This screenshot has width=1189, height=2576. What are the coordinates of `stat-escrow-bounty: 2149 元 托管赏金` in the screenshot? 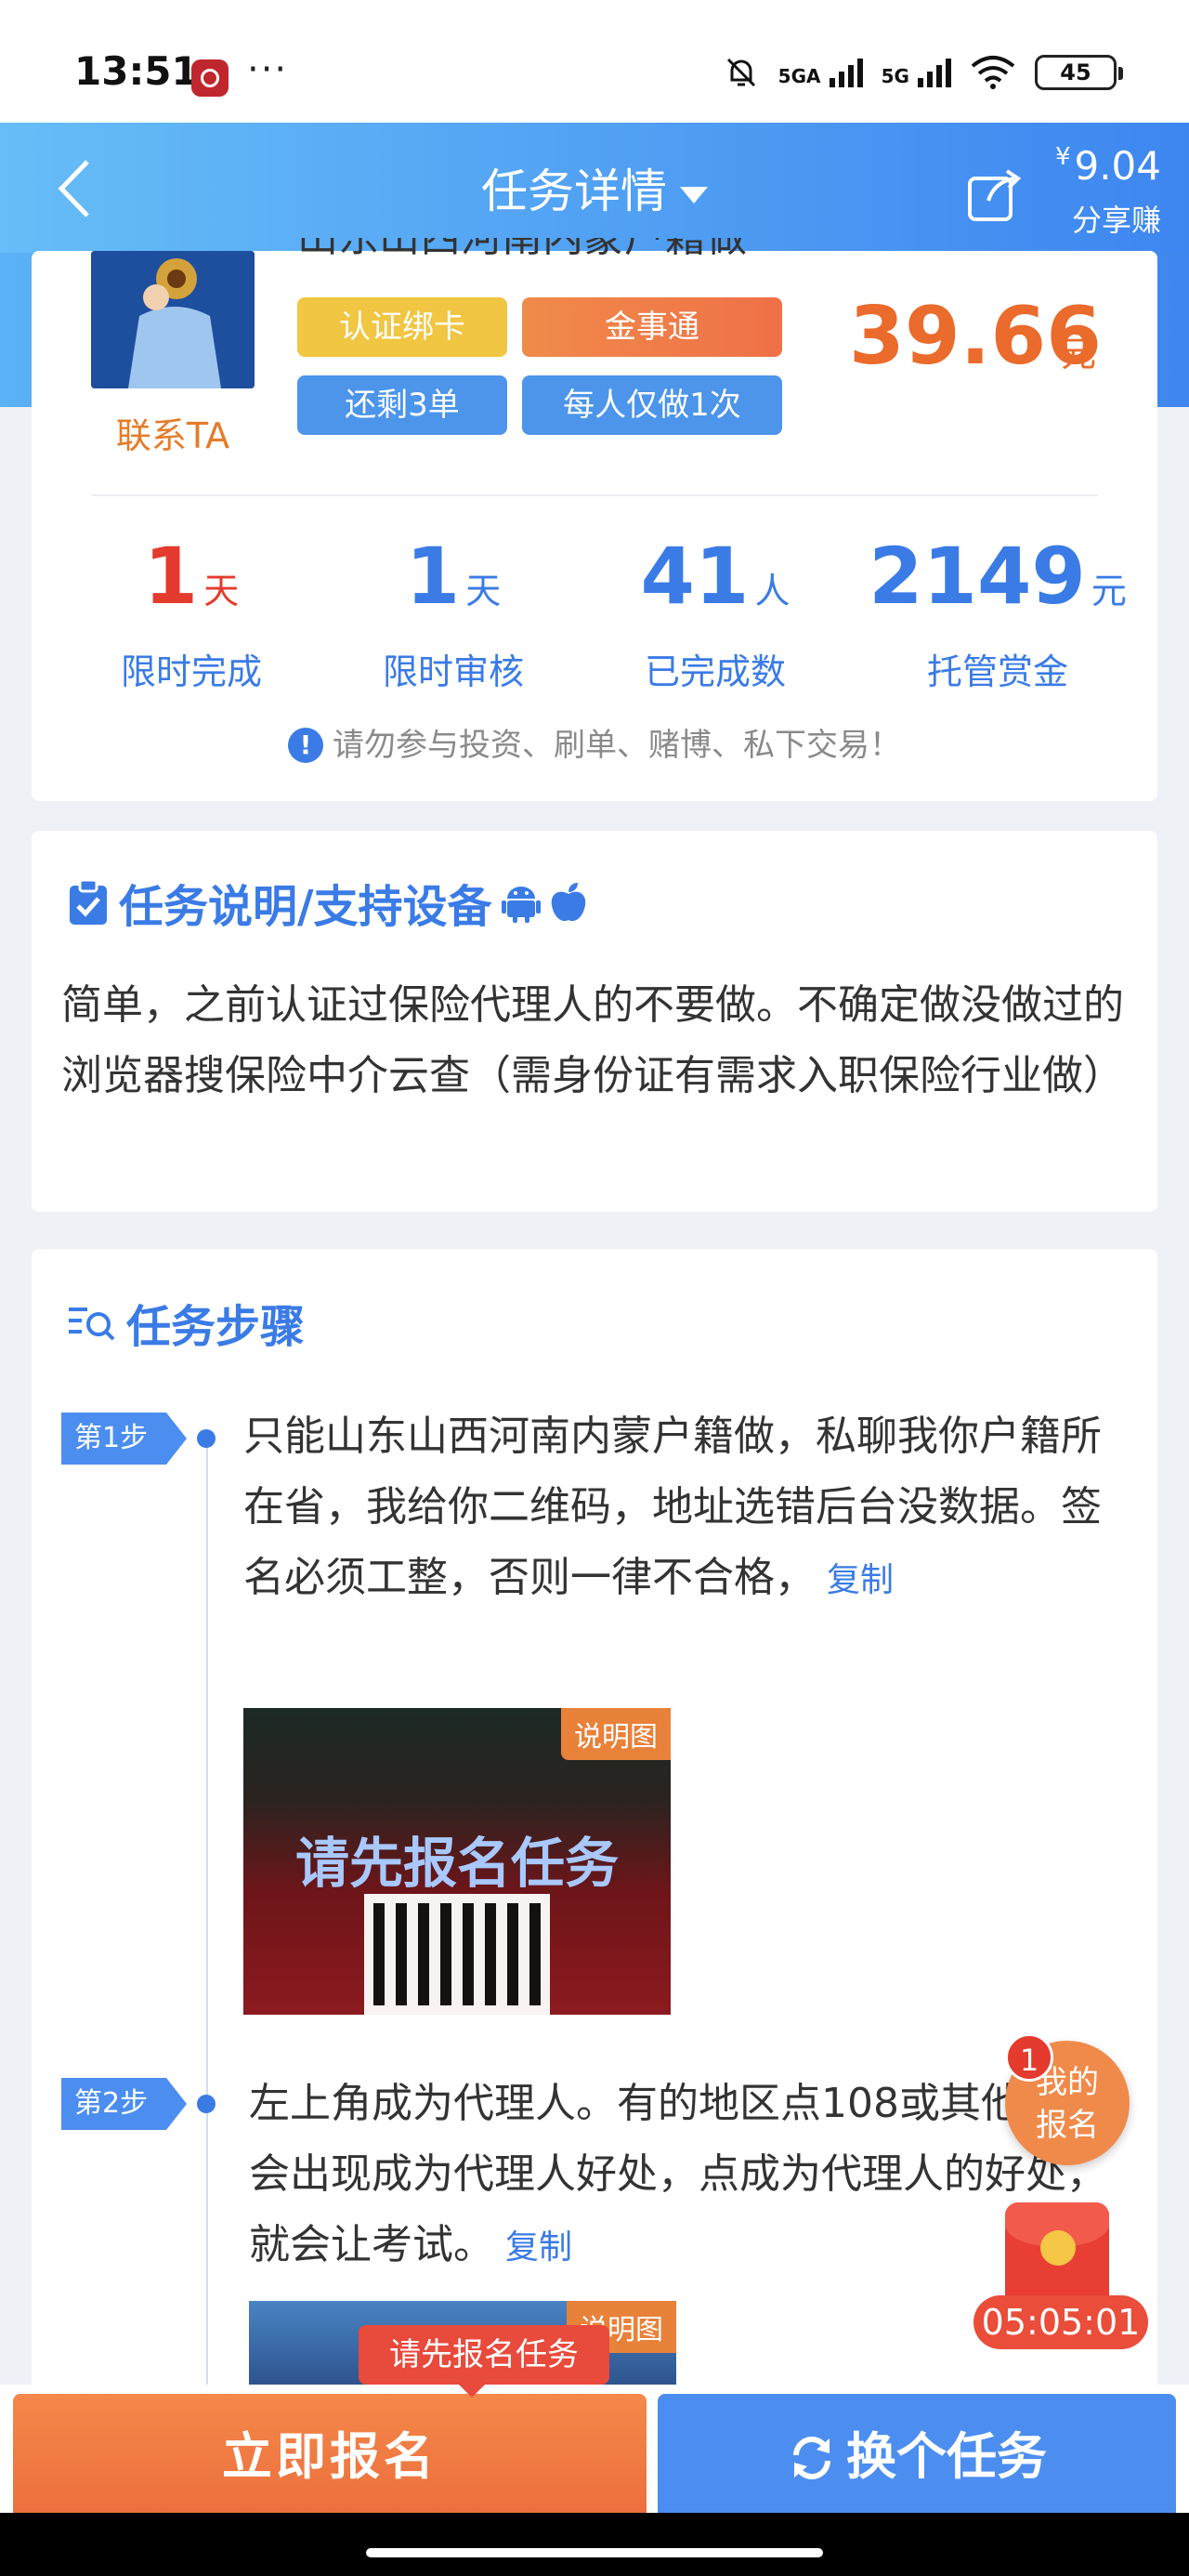 It's located at (998, 611).